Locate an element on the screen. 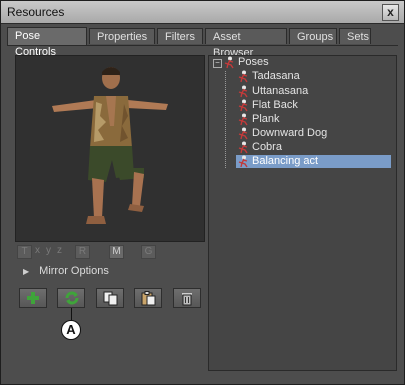  tree-item-tadasana: Tadasana is located at coordinates (313, 76).